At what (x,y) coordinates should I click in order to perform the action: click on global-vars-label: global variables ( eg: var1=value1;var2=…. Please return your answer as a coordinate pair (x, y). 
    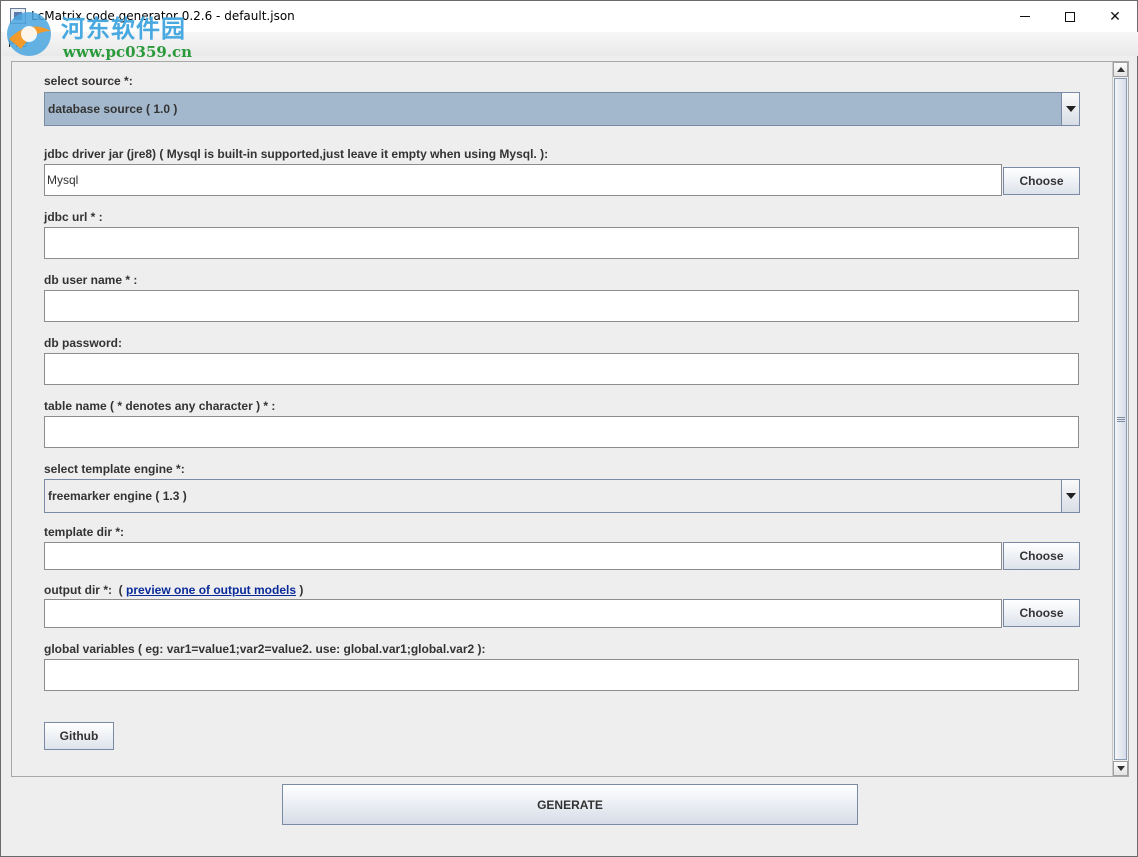
    Looking at the image, I should click on (265, 649).